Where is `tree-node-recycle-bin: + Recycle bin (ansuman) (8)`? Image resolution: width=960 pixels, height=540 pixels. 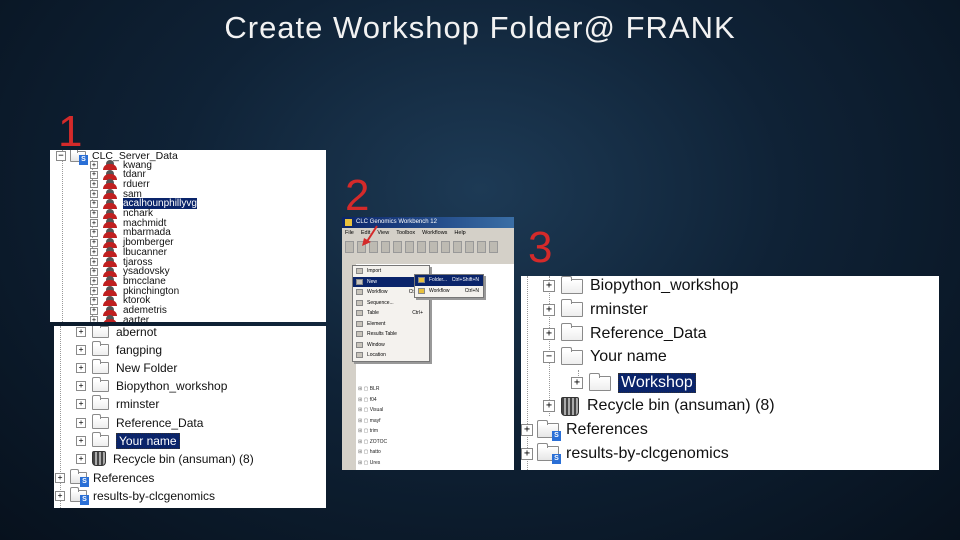 tree-node-recycle-bin: + Recycle bin (ansuman) (8) is located at coordinates (659, 406).